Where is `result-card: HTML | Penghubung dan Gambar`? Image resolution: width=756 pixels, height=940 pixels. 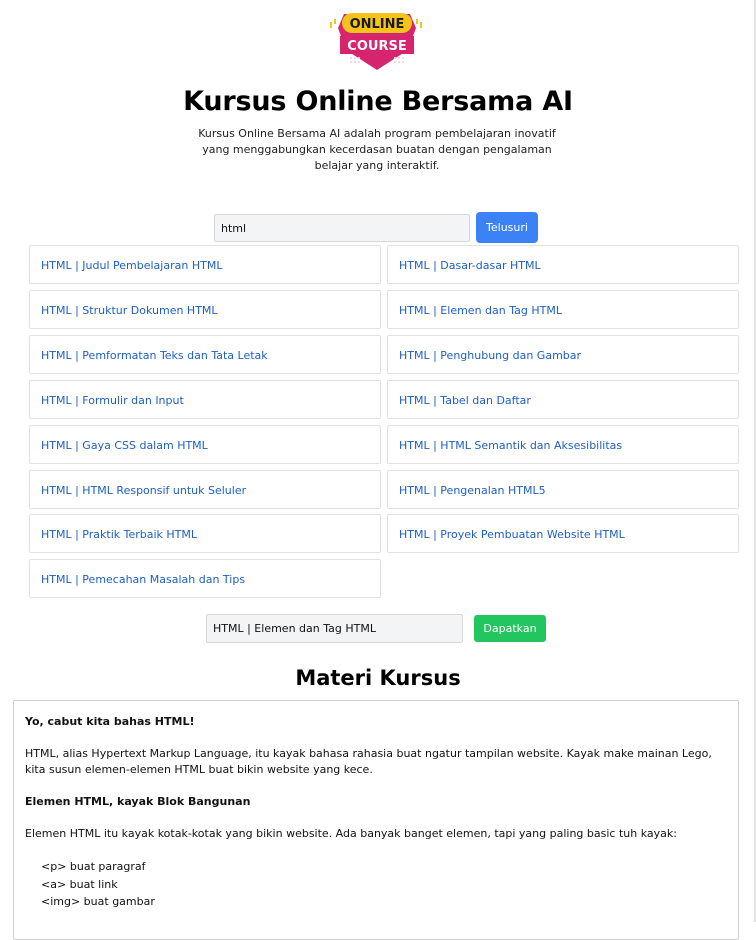
result-card: HTML | Penghubung dan Gambar is located at coordinates (563, 354).